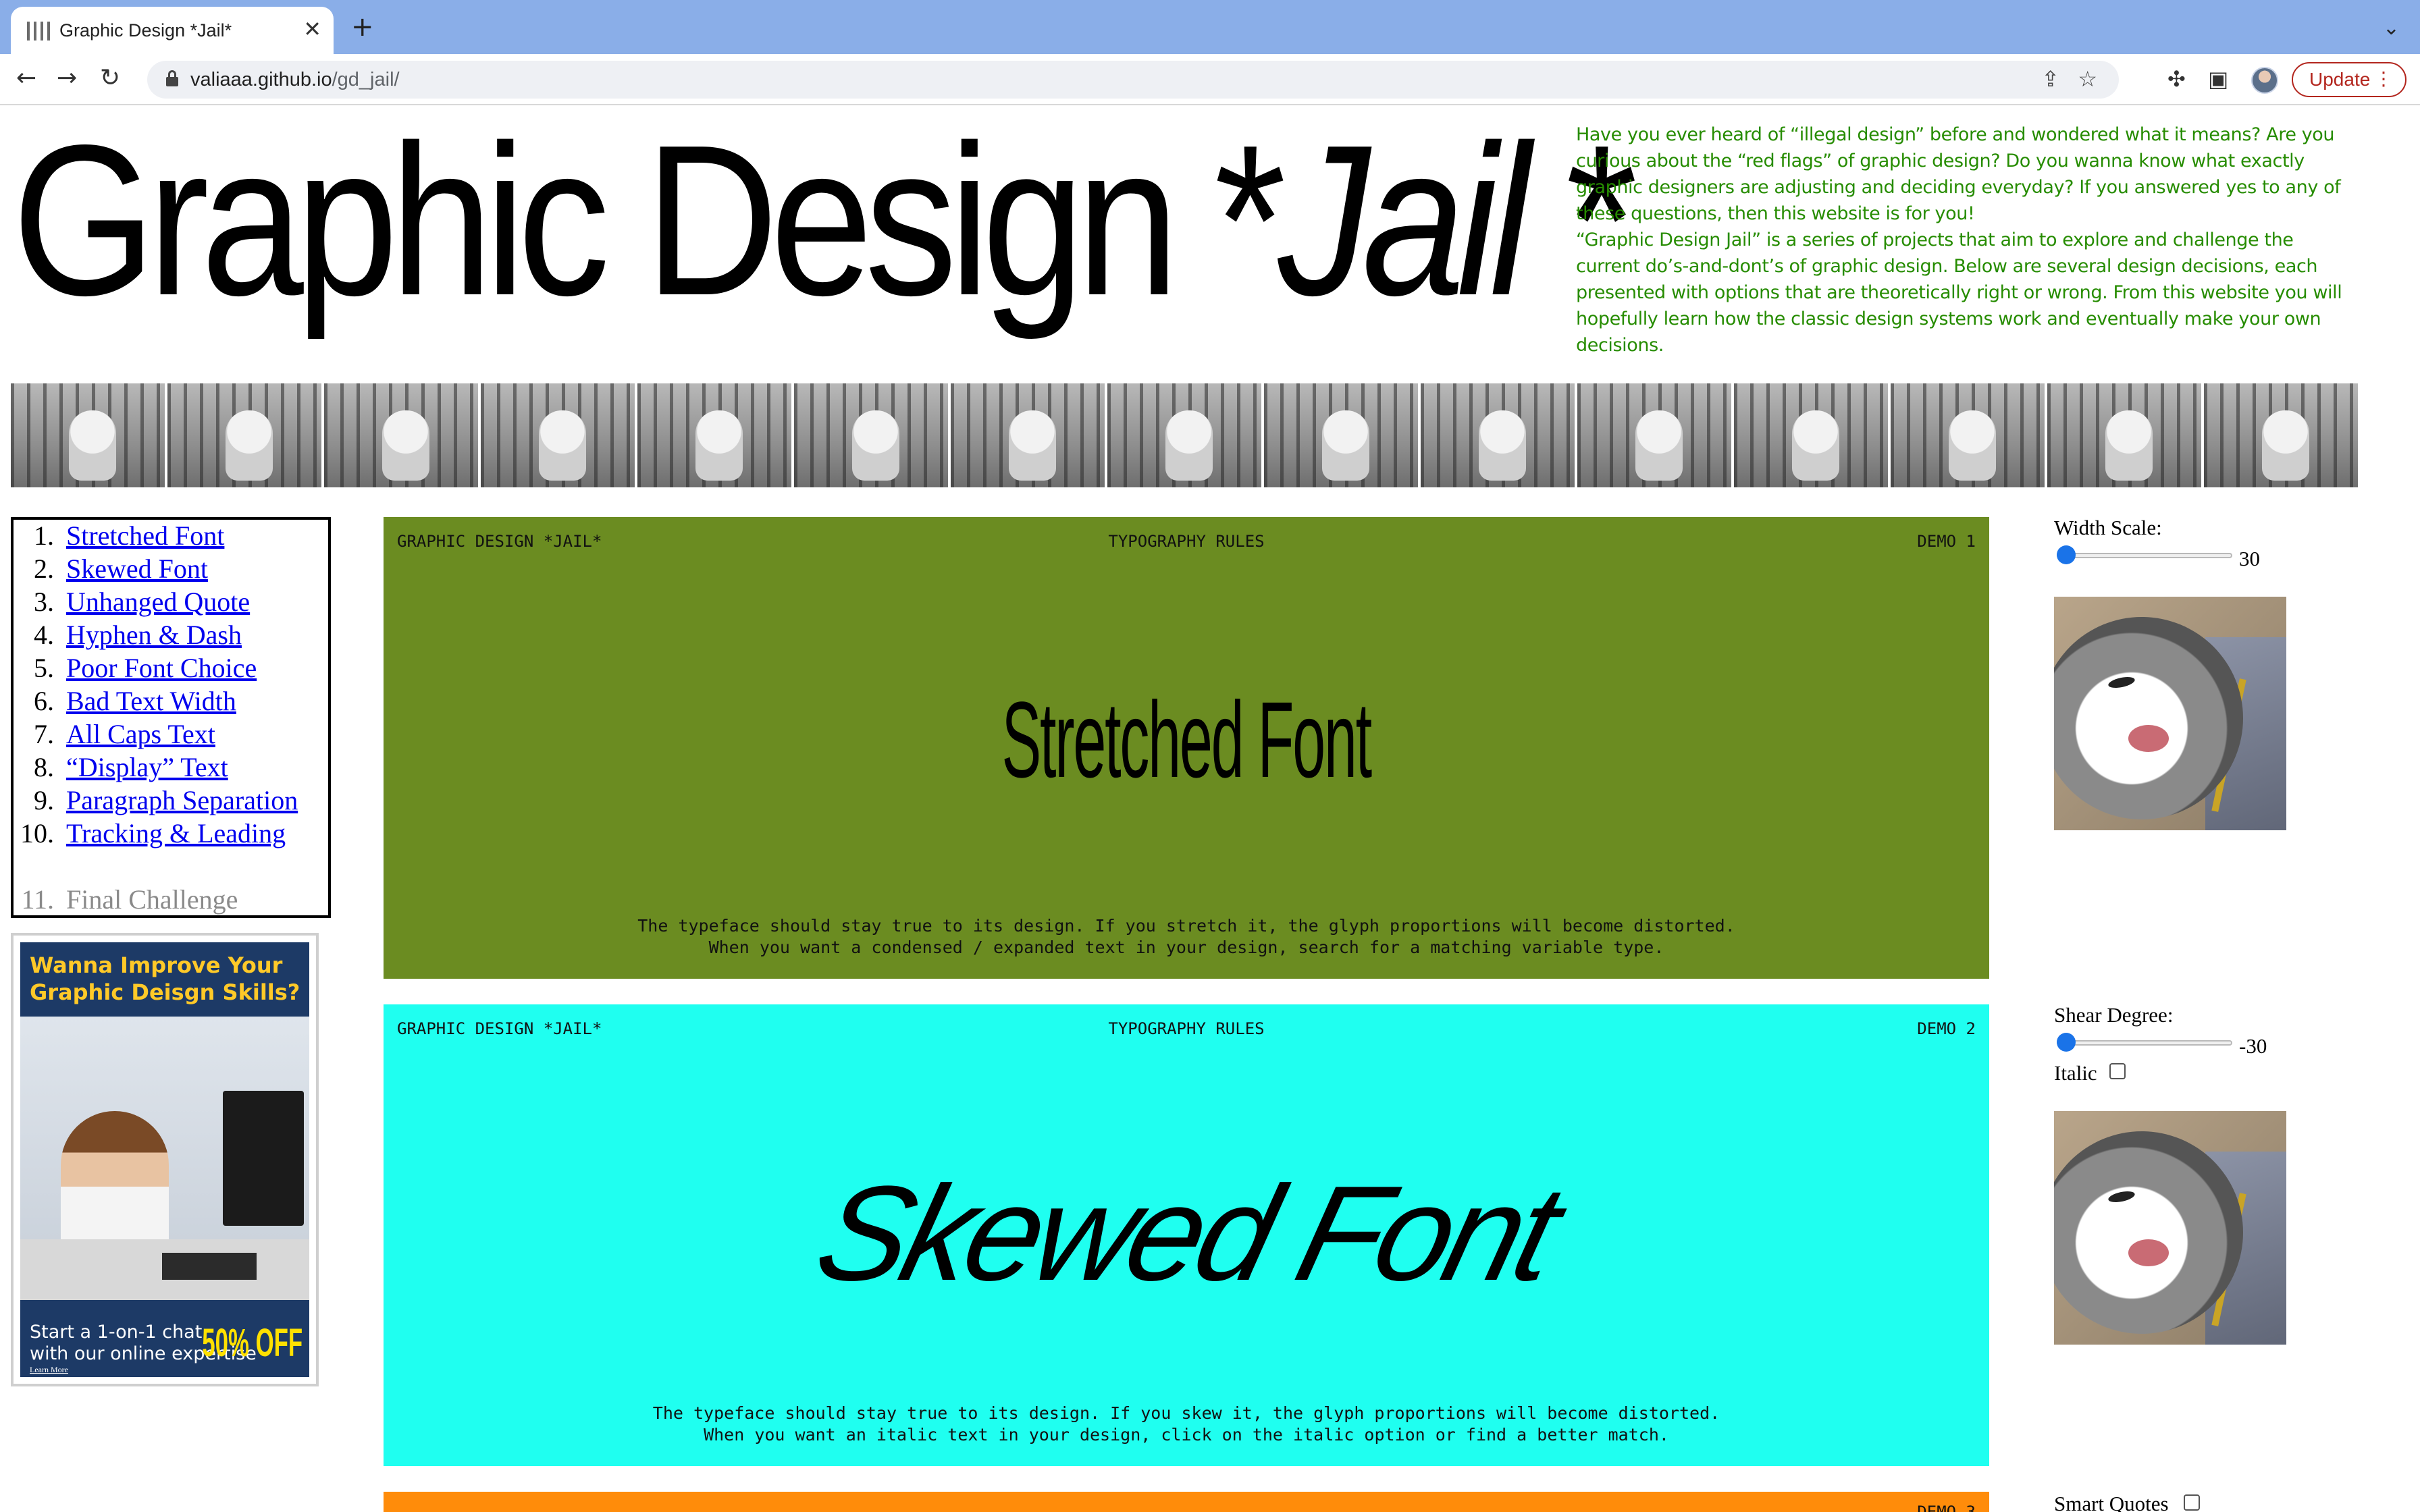 The width and height of the screenshot is (2420, 1512). Describe the element at coordinates (151, 701) in the screenshot. I see `nav-link: Bad Text Width` at that location.